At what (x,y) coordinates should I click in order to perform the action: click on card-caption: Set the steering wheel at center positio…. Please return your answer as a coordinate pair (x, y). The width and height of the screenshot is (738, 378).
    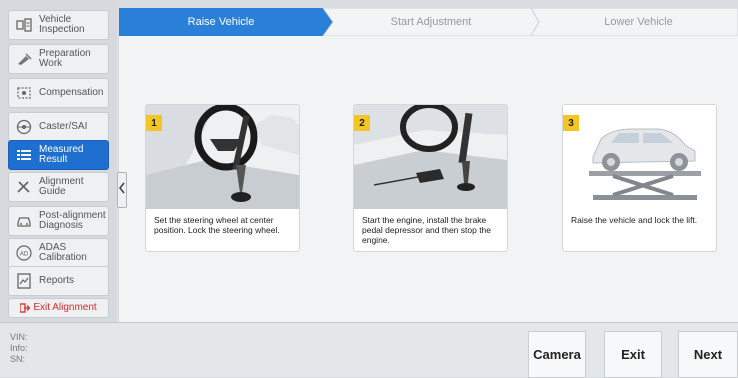
    Looking at the image, I should click on (217, 225).